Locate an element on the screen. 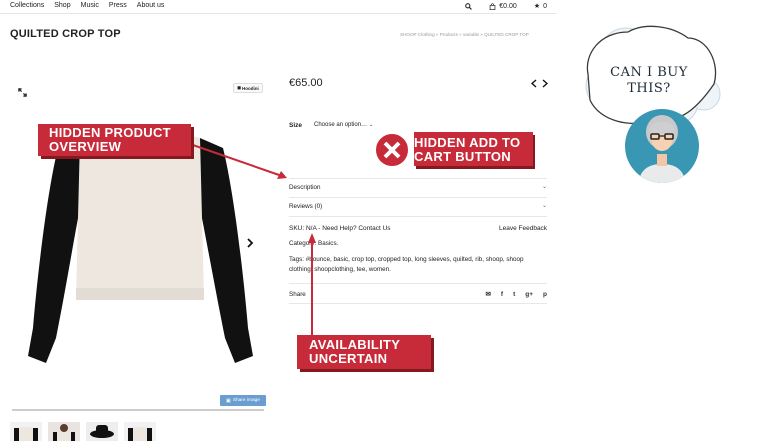 Image resolution: width=757 pixels, height=441 pixels. callout-text: HIDDEN PRODUCT is located at coordinates (110, 132).